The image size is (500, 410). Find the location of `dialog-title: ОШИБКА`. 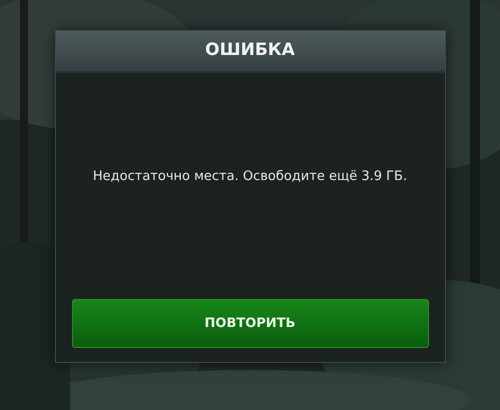

dialog-title: ОШИБКА is located at coordinates (250, 50).